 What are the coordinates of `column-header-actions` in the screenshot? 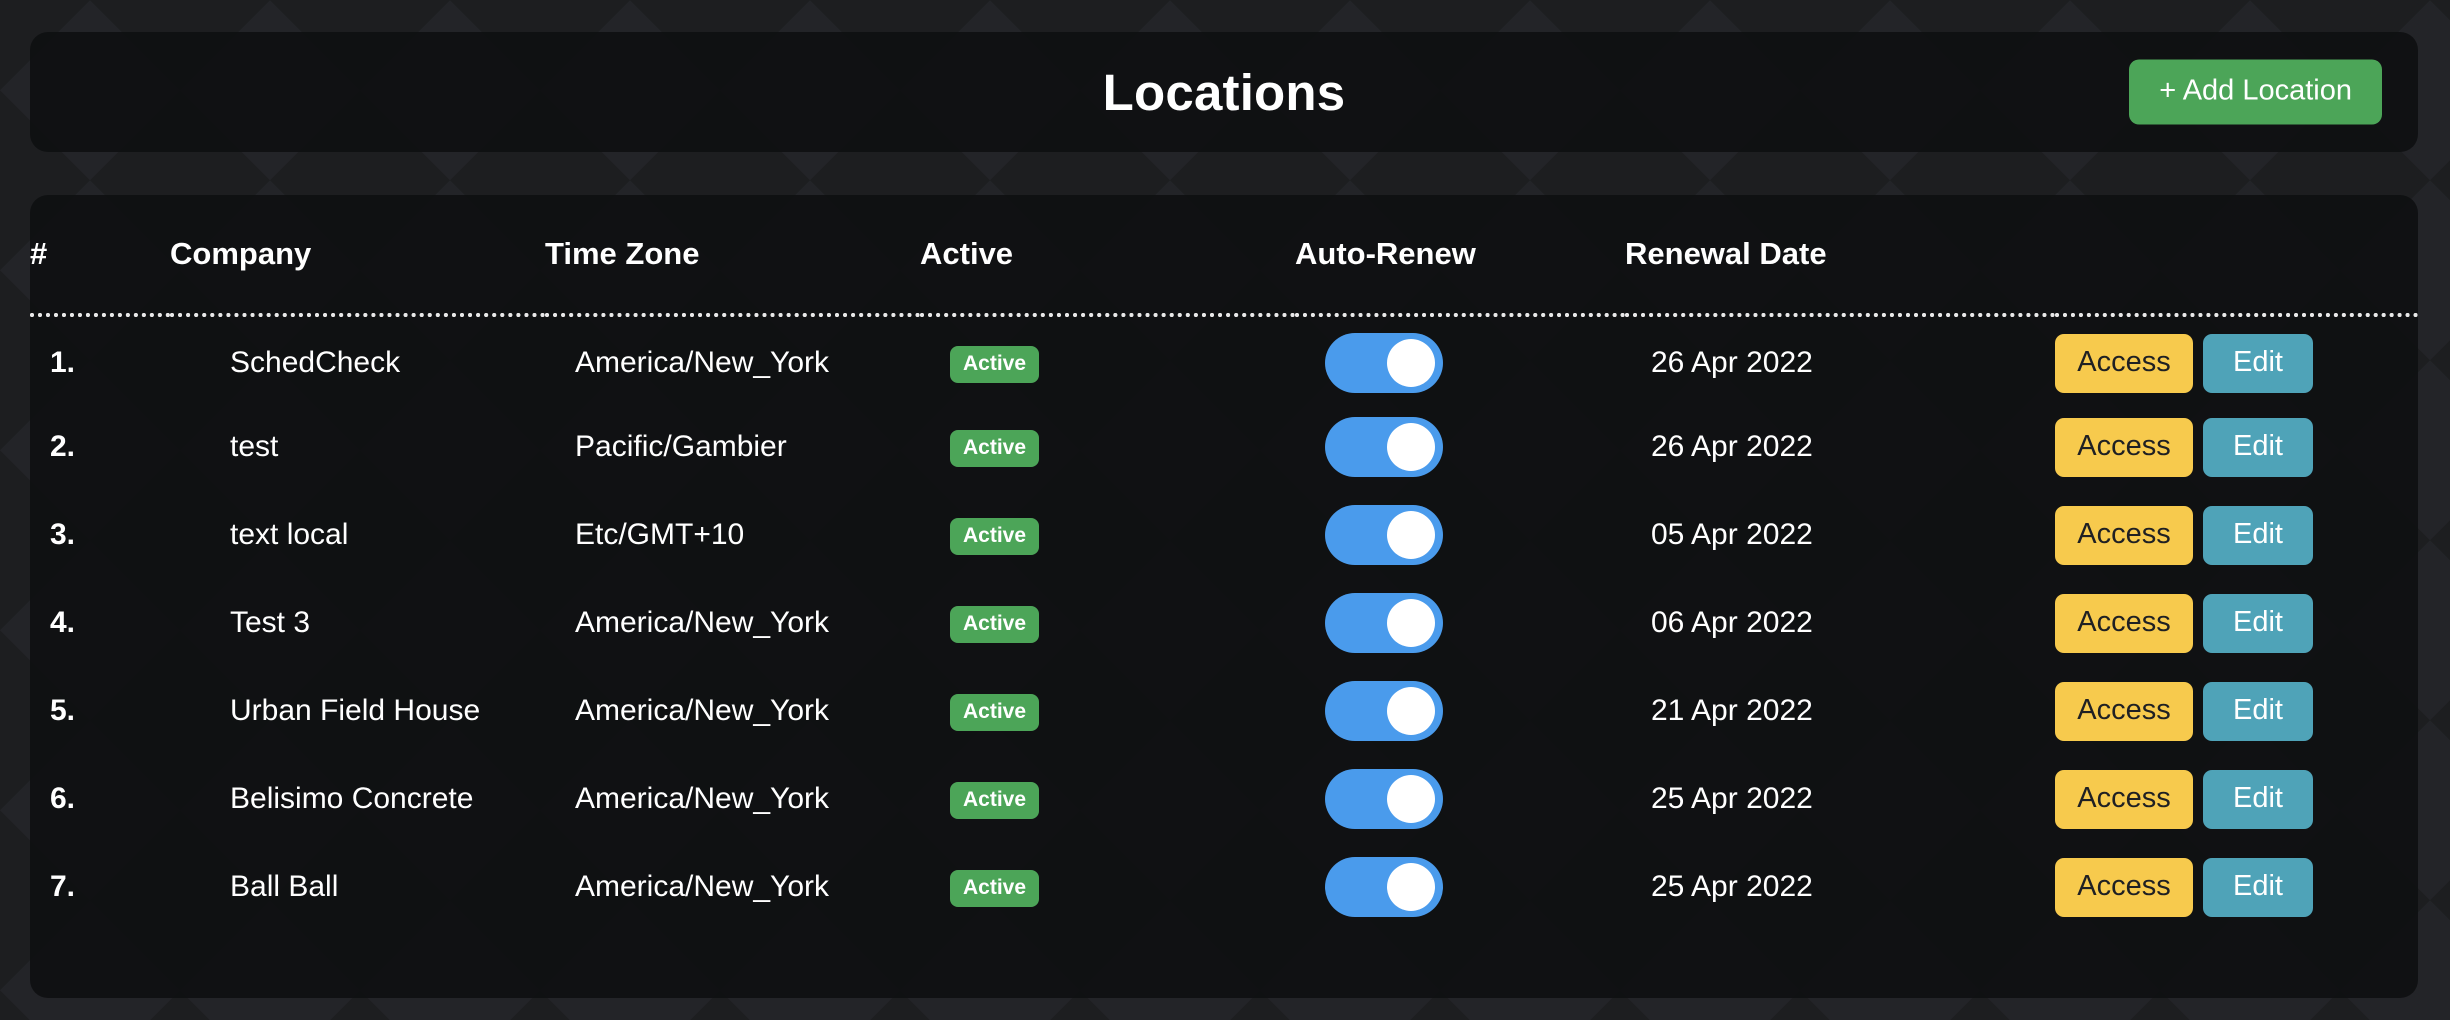 It's located at (2236, 255).